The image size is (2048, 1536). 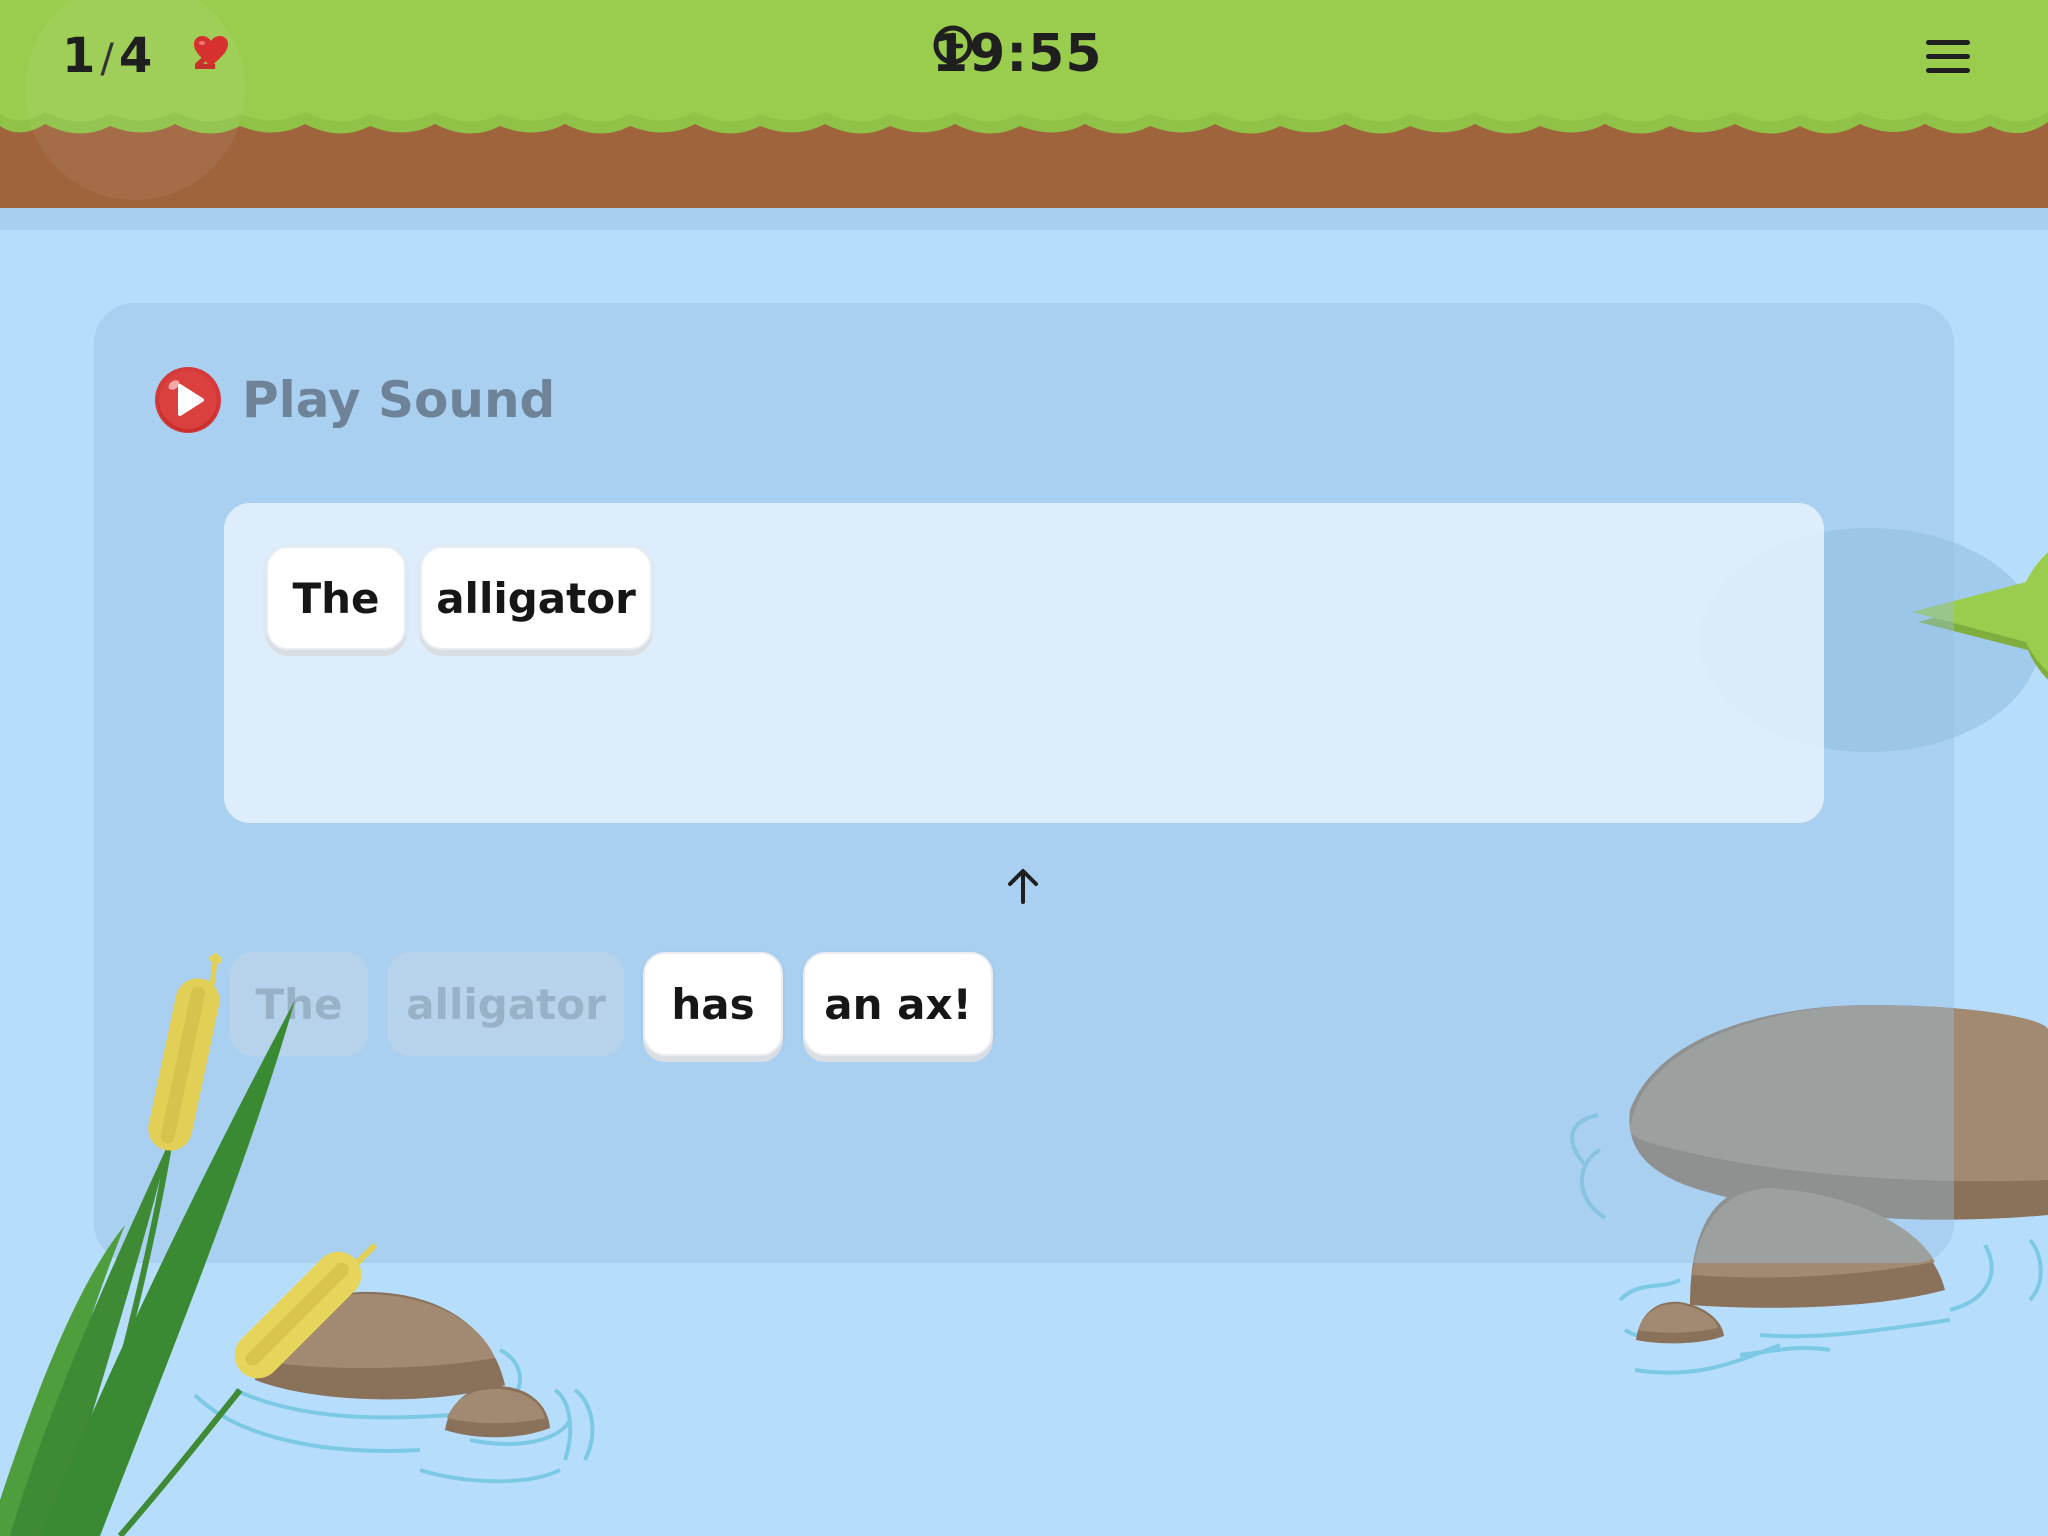 I want to click on word-bank-tile-label: The, so click(x=299, y=1004).